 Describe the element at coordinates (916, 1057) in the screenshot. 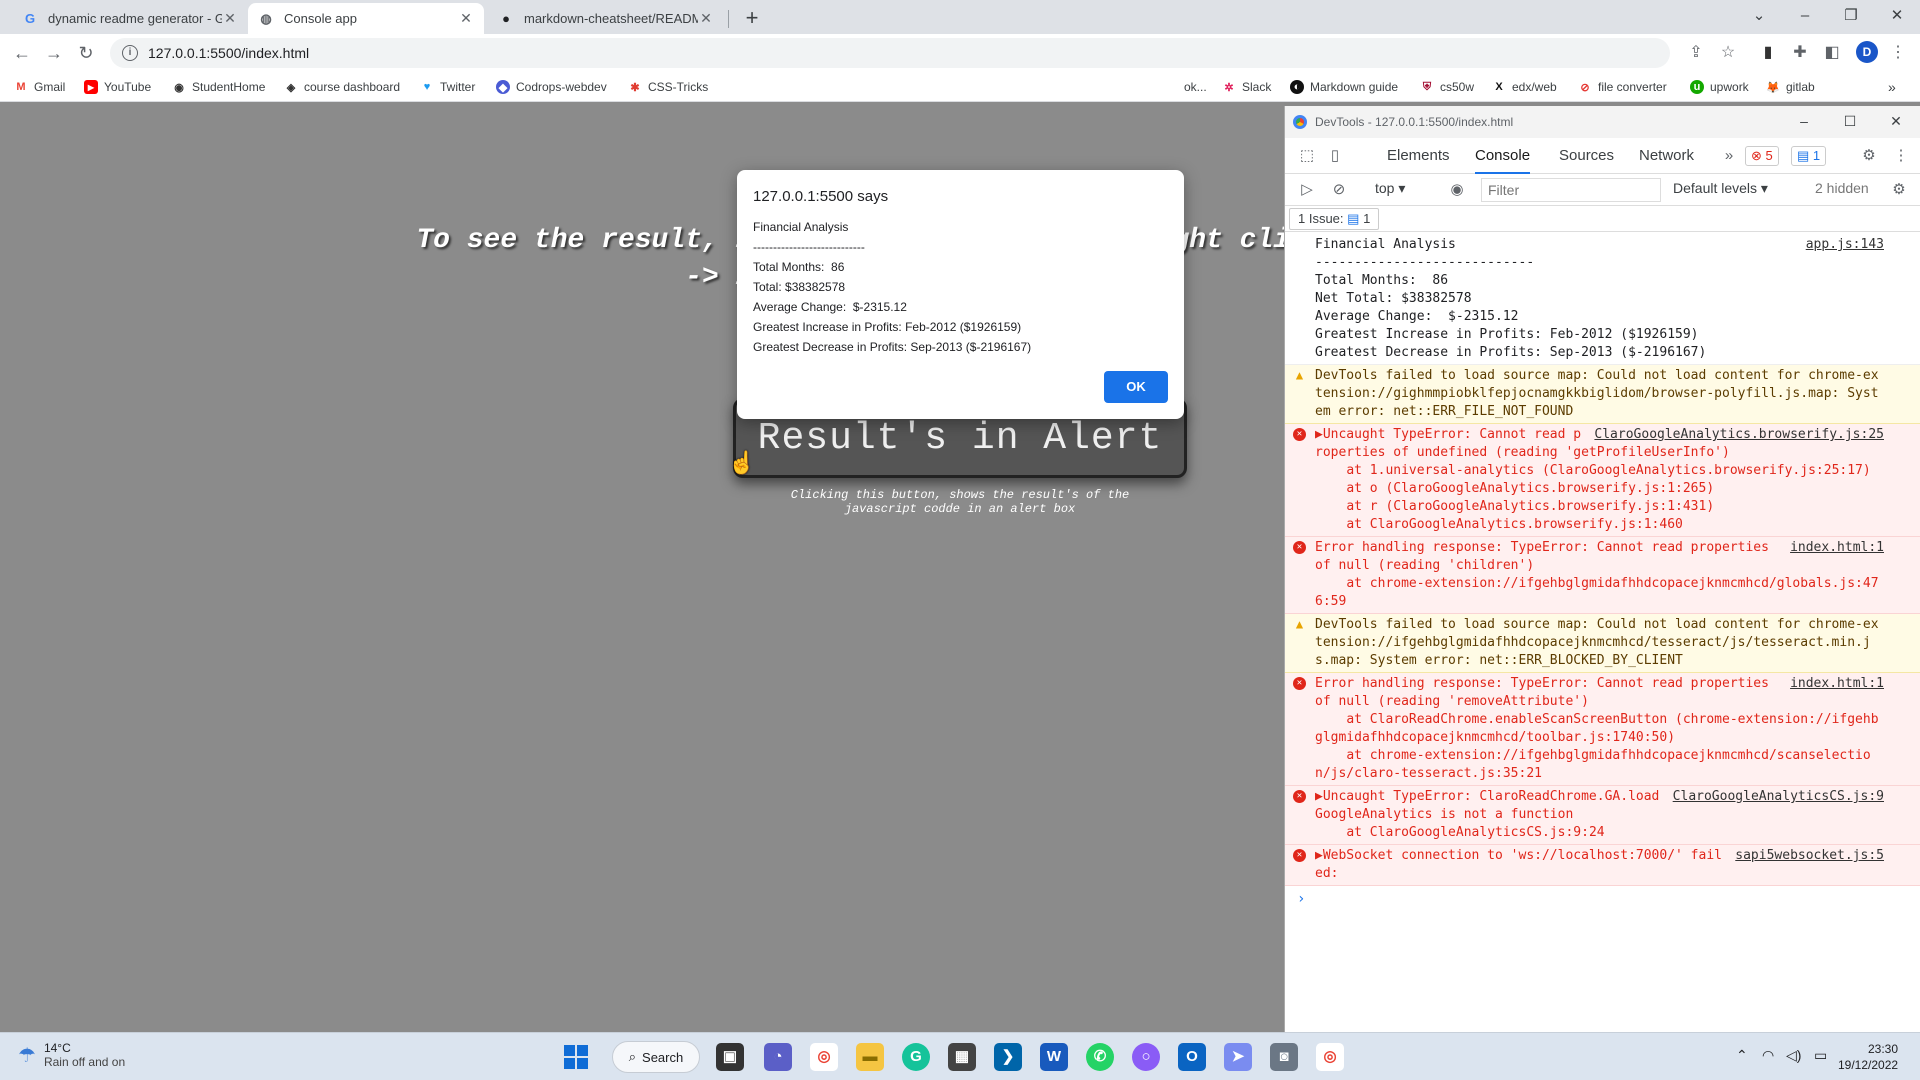

I see `grammarly-icon: G` at that location.